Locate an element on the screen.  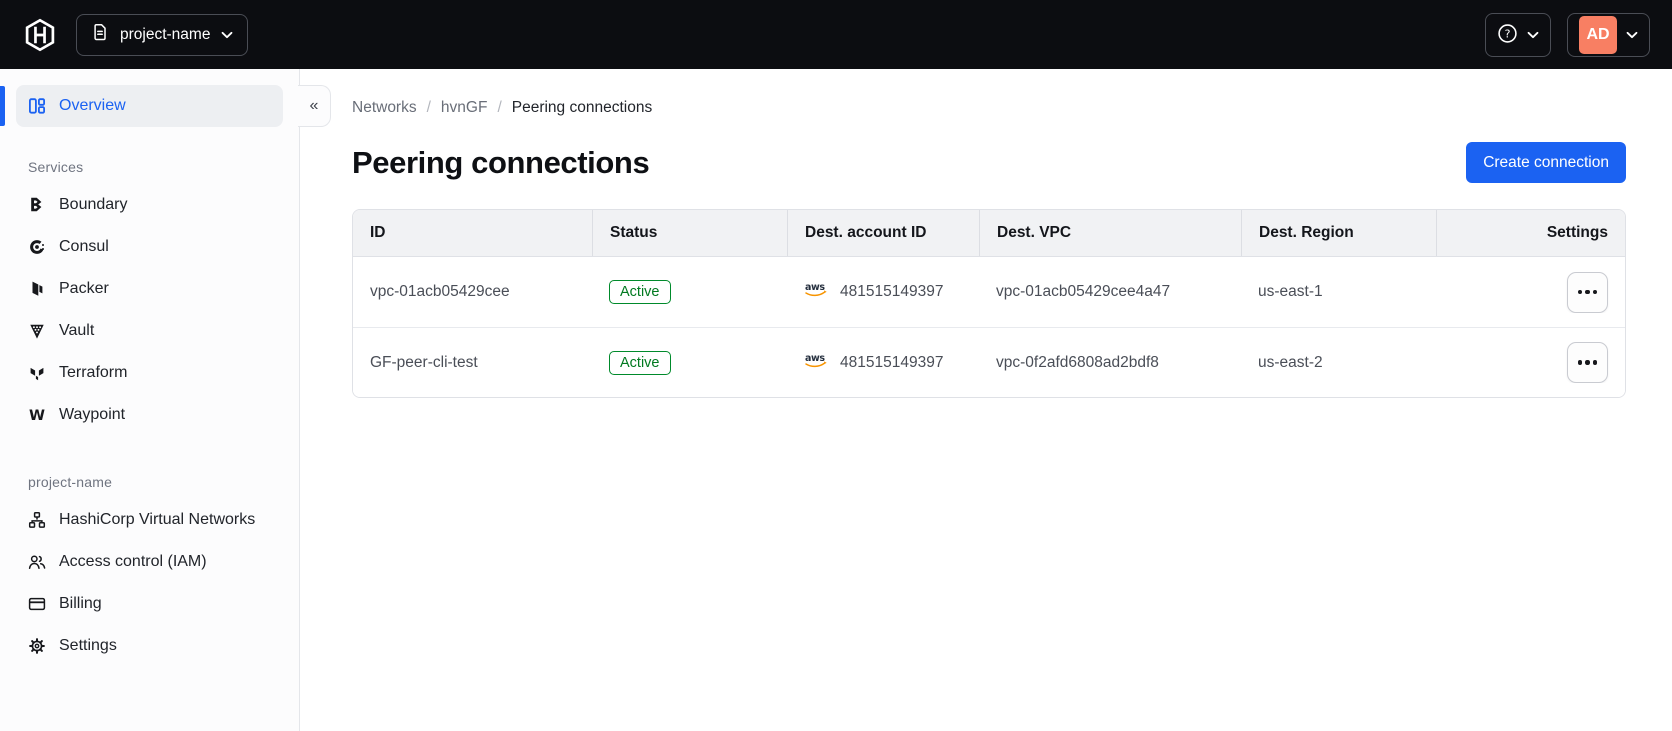
sidebar-item-billing: Billing is located at coordinates (149, 604).